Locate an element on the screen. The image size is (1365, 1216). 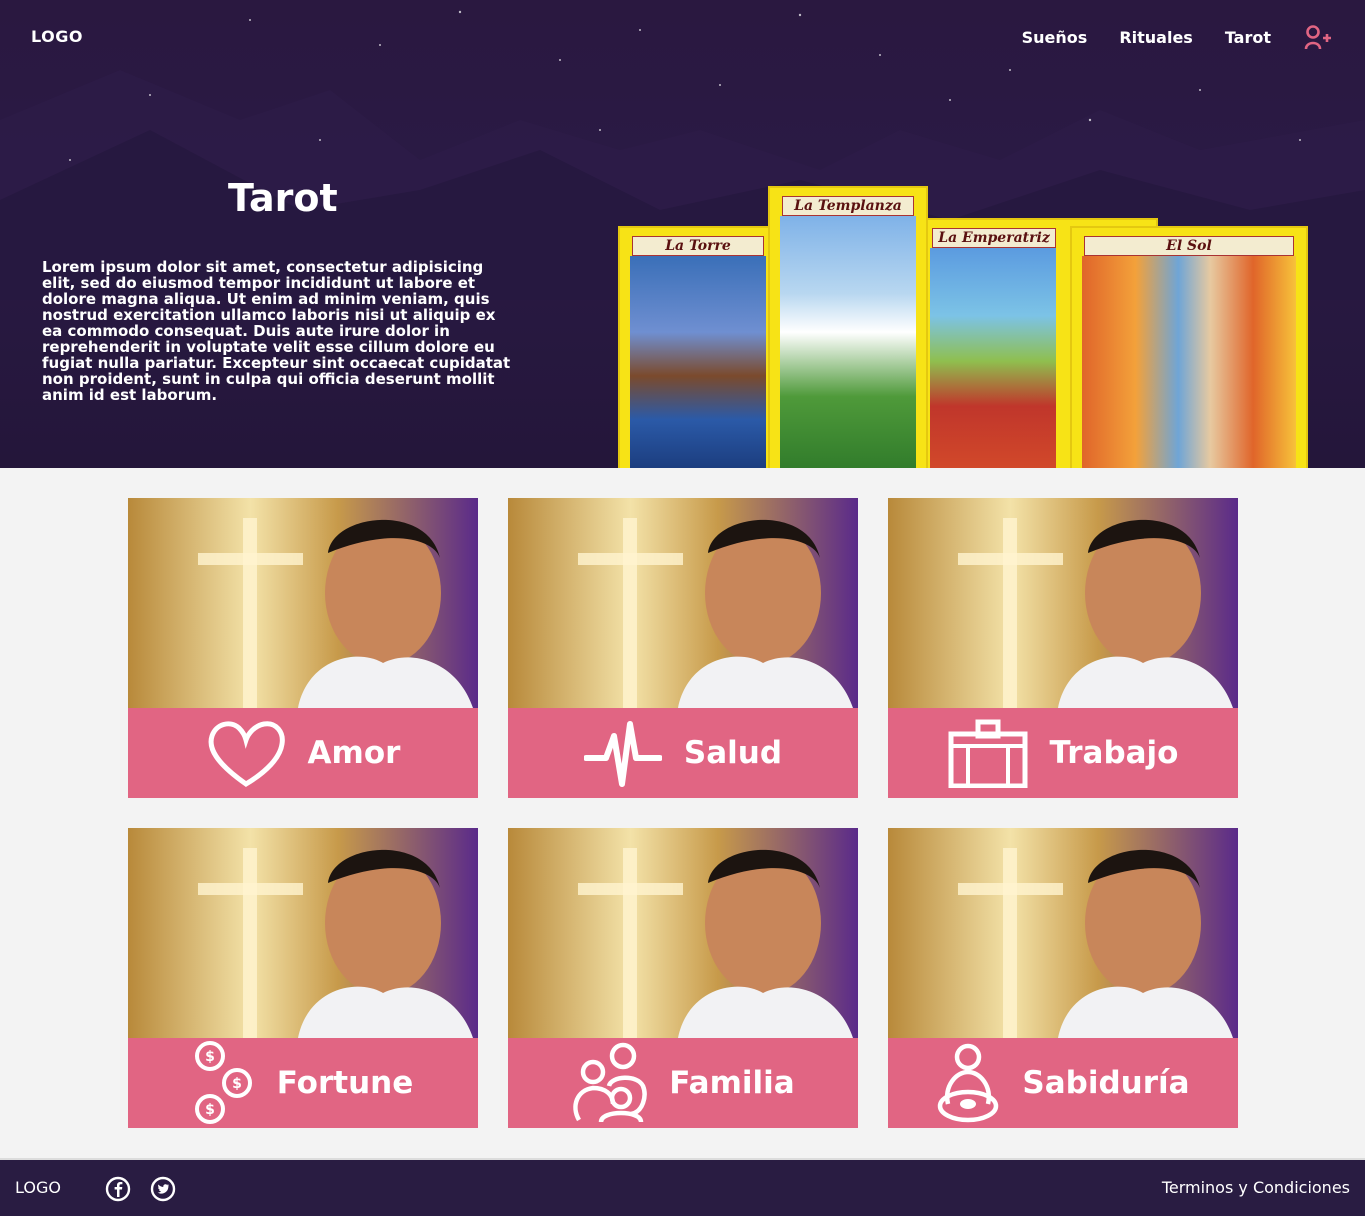
briefcase-icon is located at coordinates (987, 753).